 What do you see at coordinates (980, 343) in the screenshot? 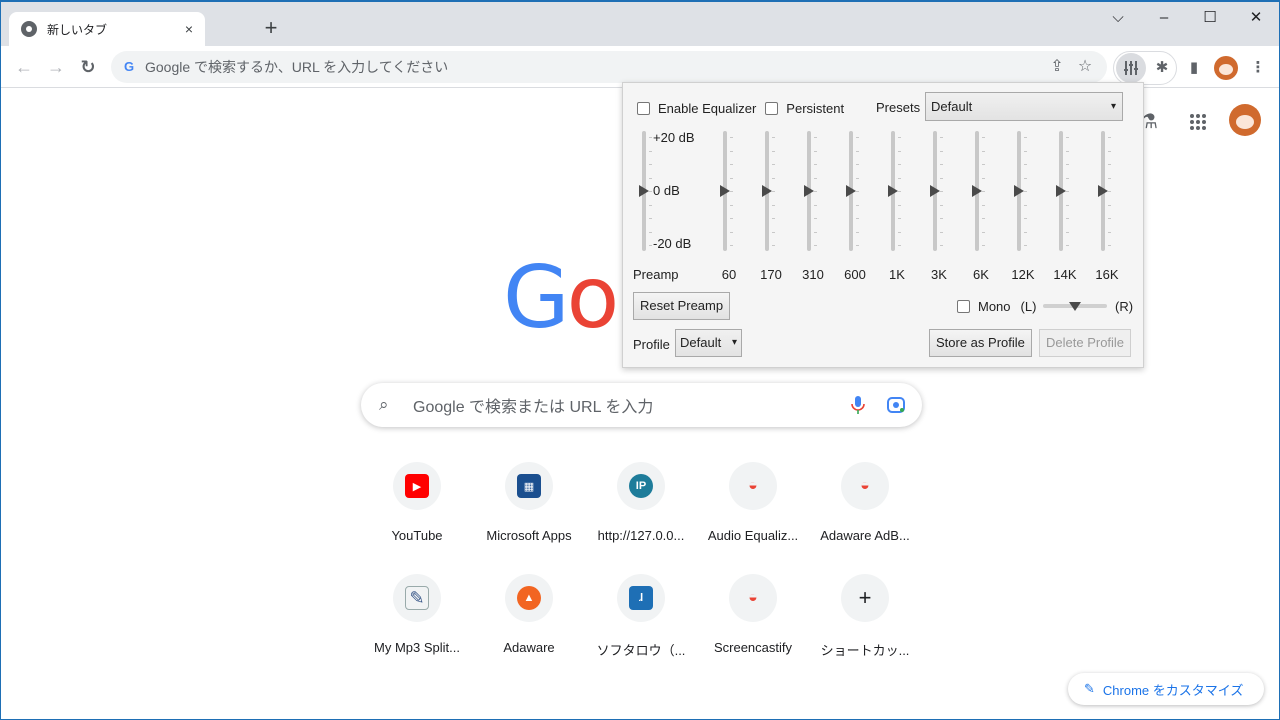
I see `store-as-profile-button: Store as Profile` at bounding box center [980, 343].